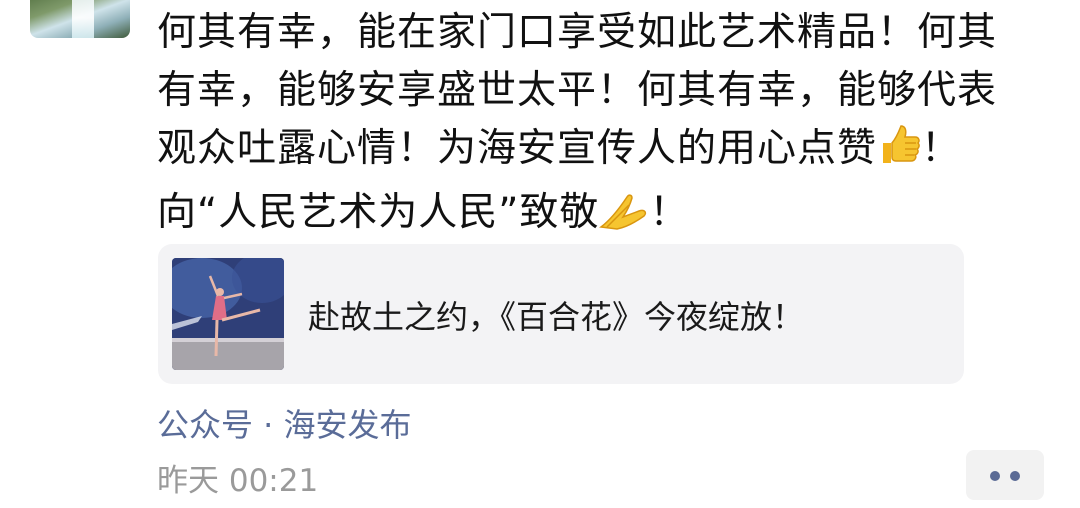  I want to click on post-timestamp: 昨天 00:21, so click(238, 481).